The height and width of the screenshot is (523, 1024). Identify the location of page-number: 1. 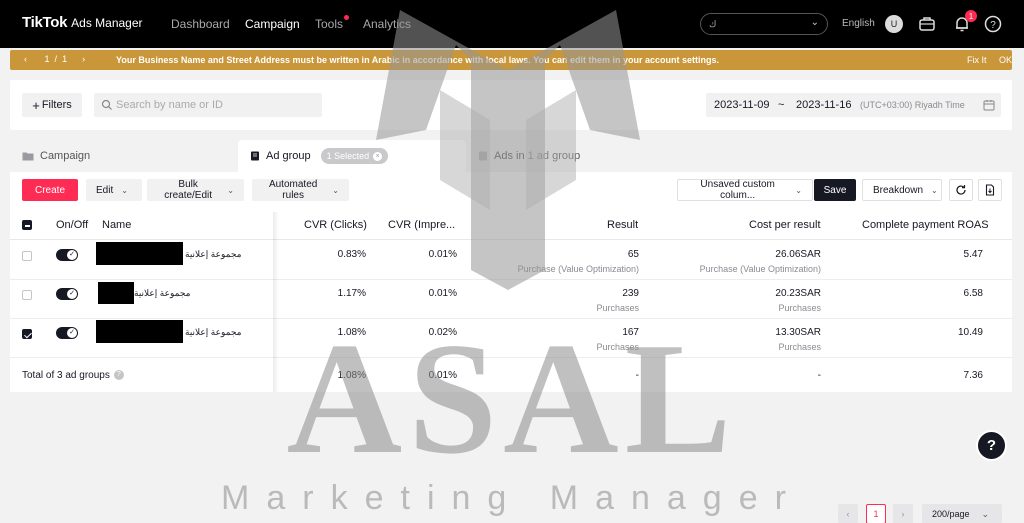
(876, 513).